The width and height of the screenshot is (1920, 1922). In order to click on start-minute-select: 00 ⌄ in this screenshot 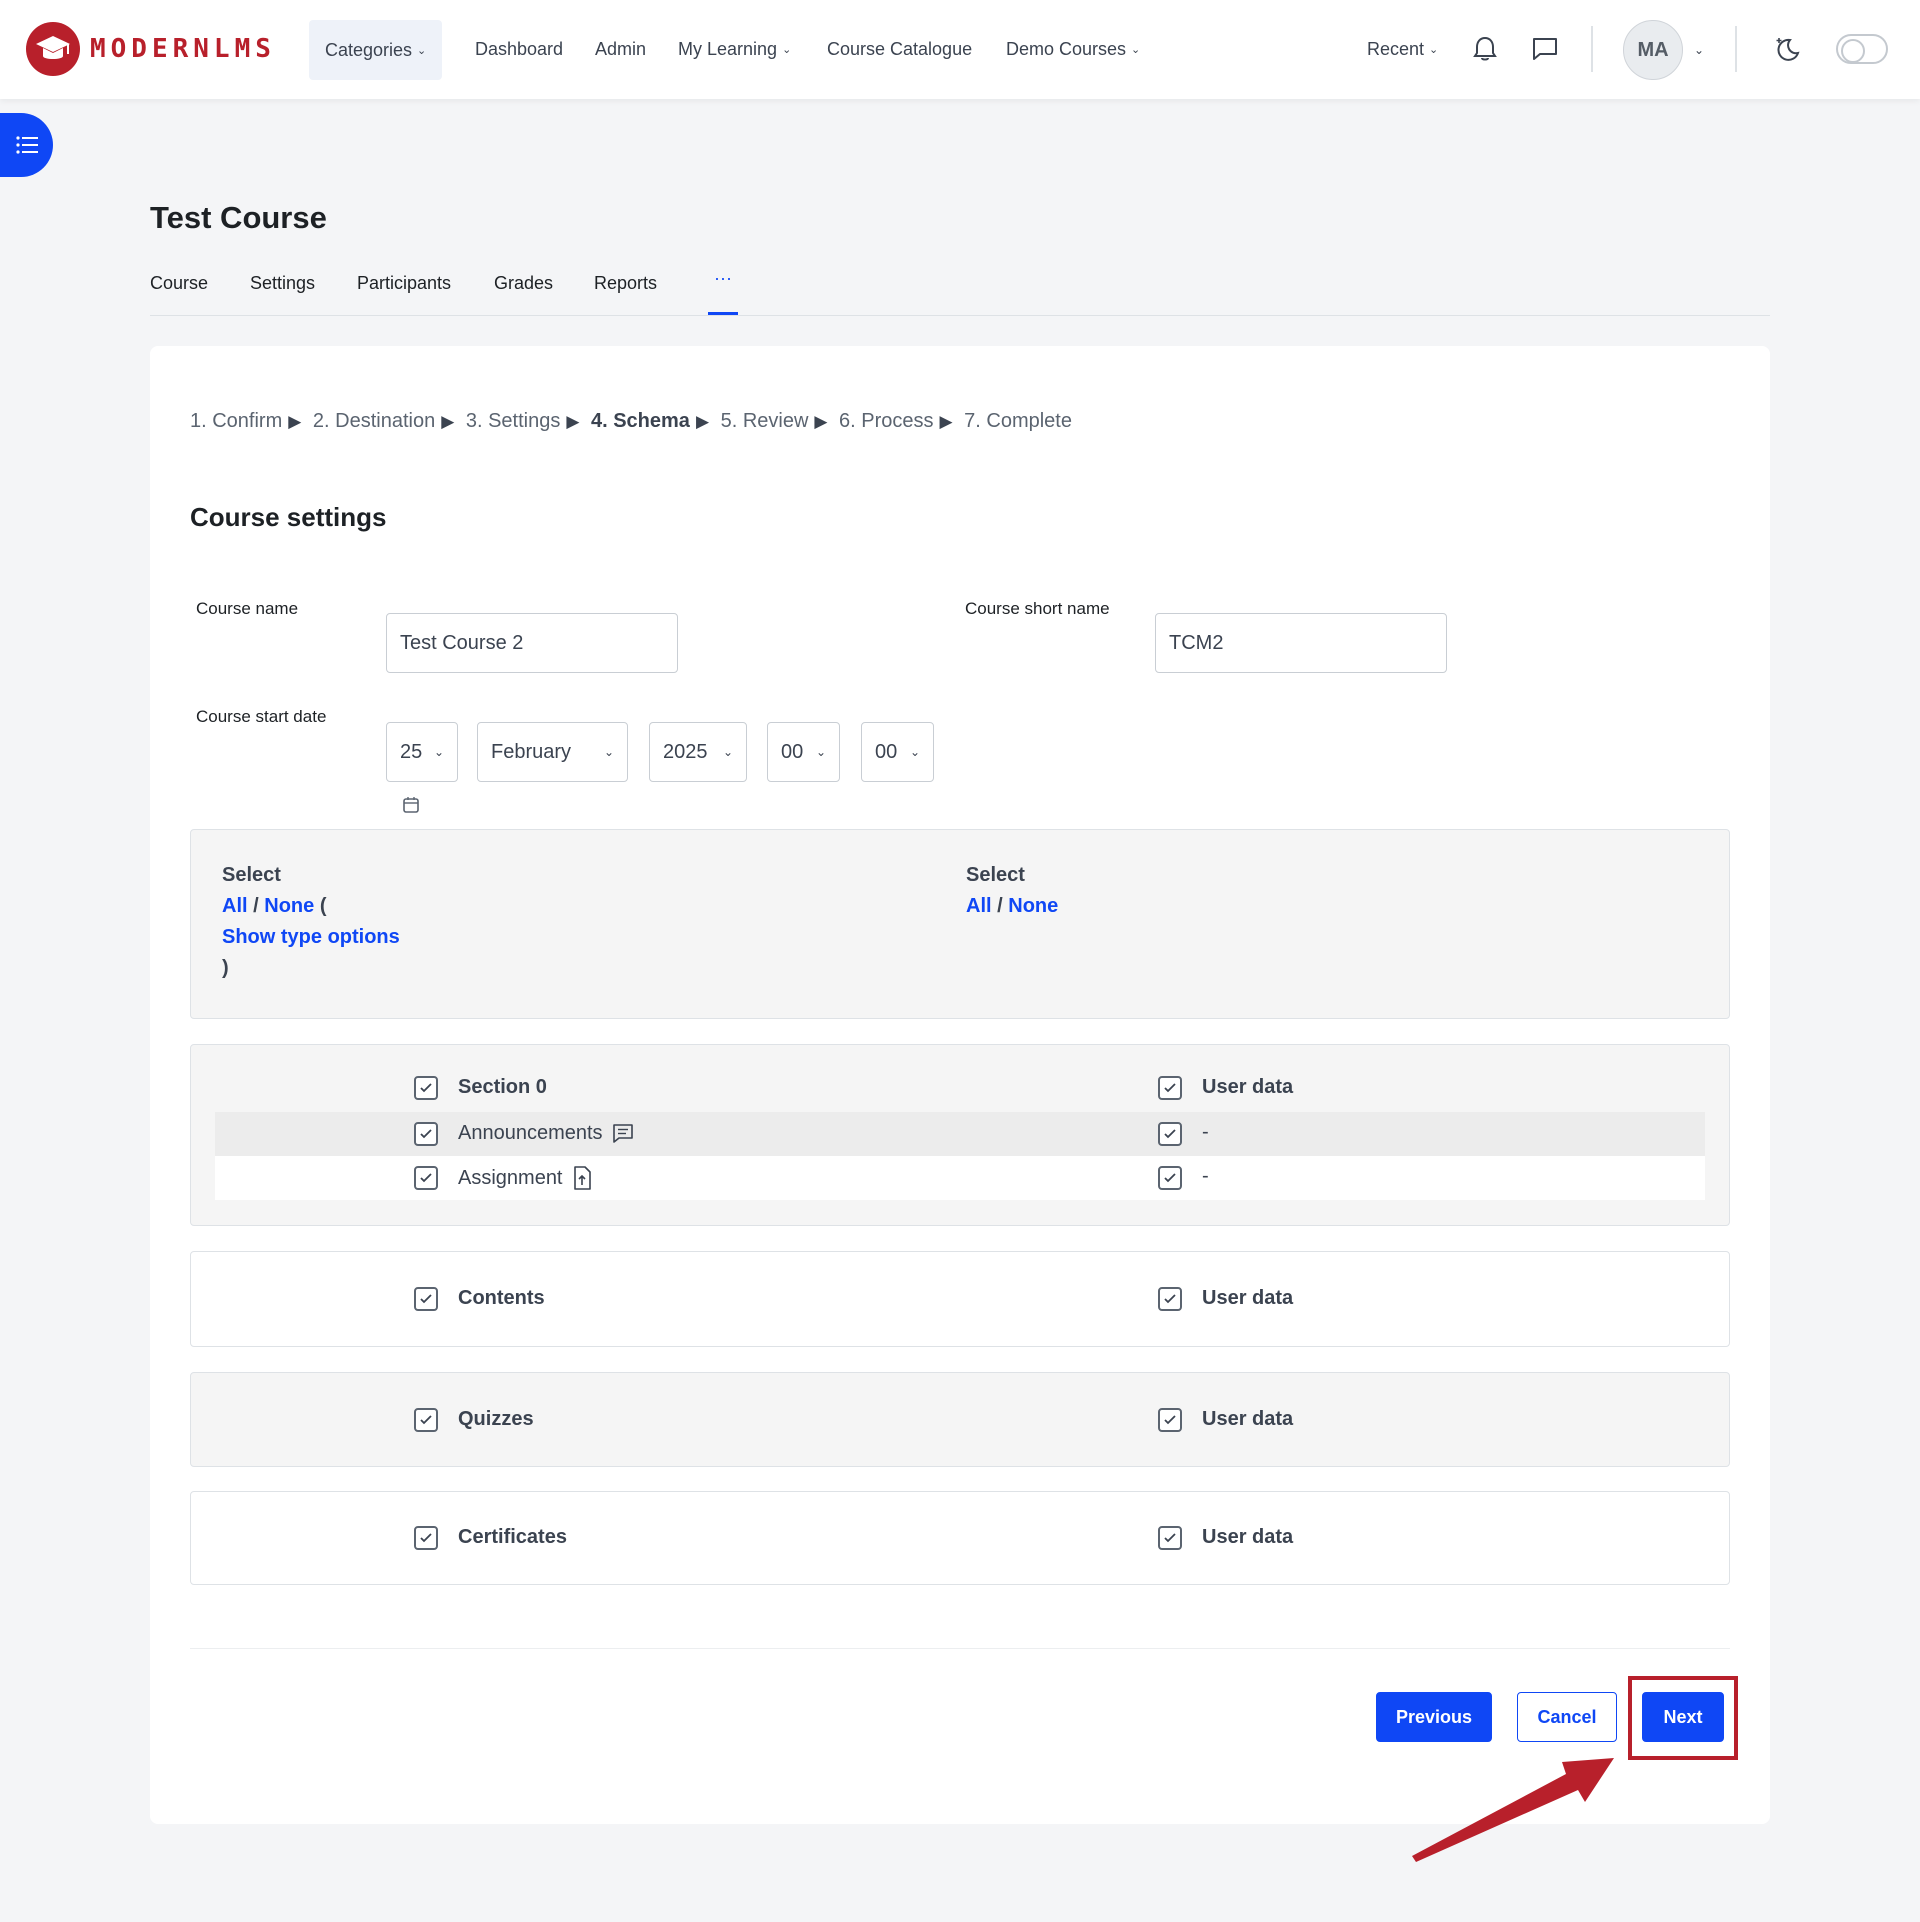, I will do `click(897, 752)`.